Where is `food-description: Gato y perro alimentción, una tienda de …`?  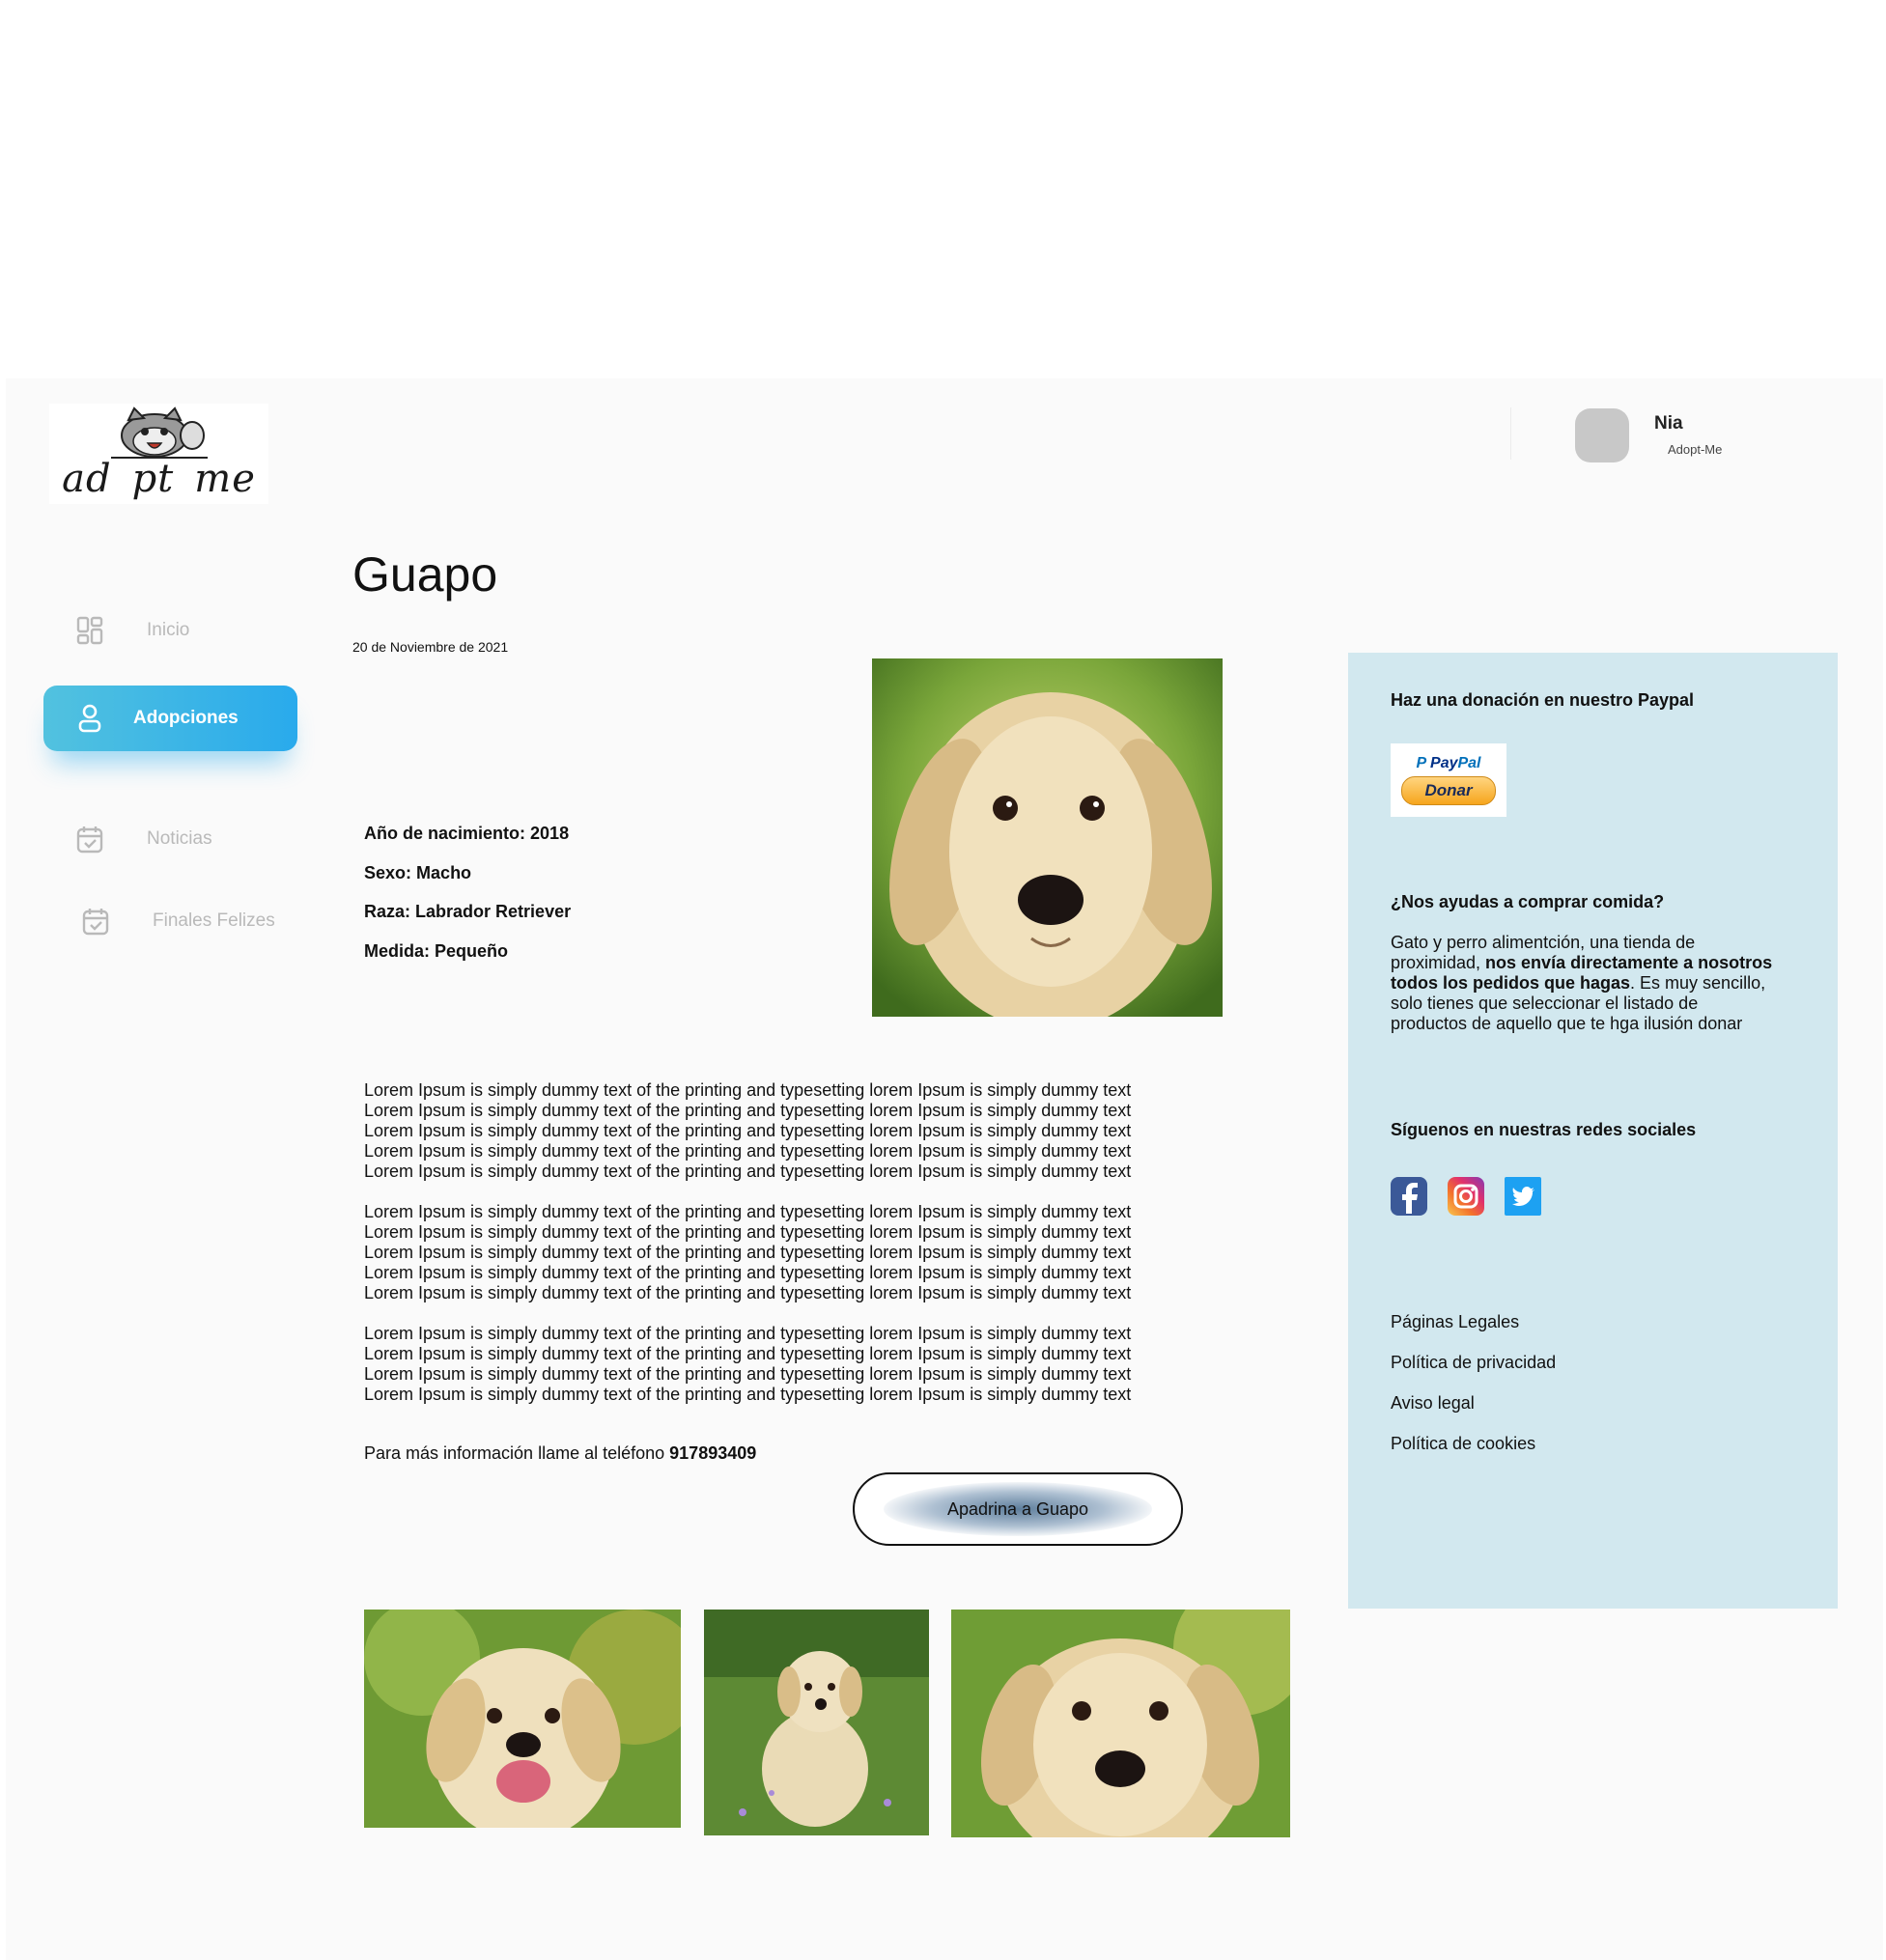
food-description: Gato y perro alimentción, una tienda de … is located at coordinates (1582, 983).